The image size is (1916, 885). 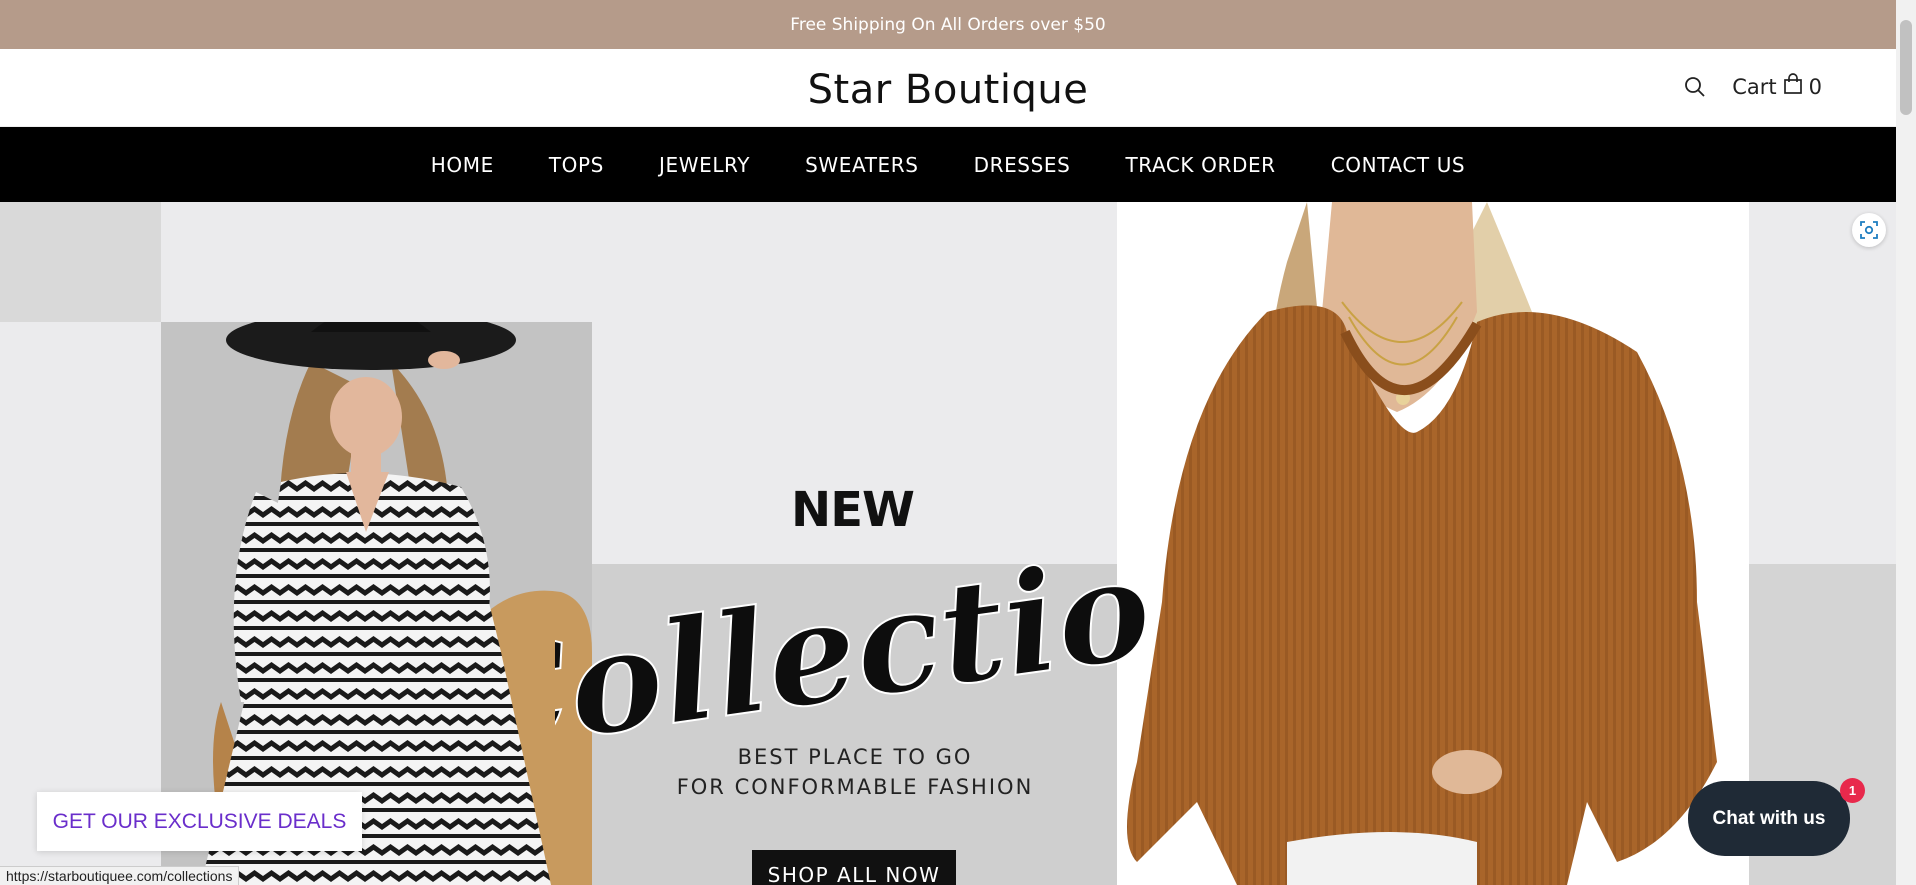 What do you see at coordinates (861, 165) in the screenshot?
I see `nav-item-sweaters: SWEATERS` at bounding box center [861, 165].